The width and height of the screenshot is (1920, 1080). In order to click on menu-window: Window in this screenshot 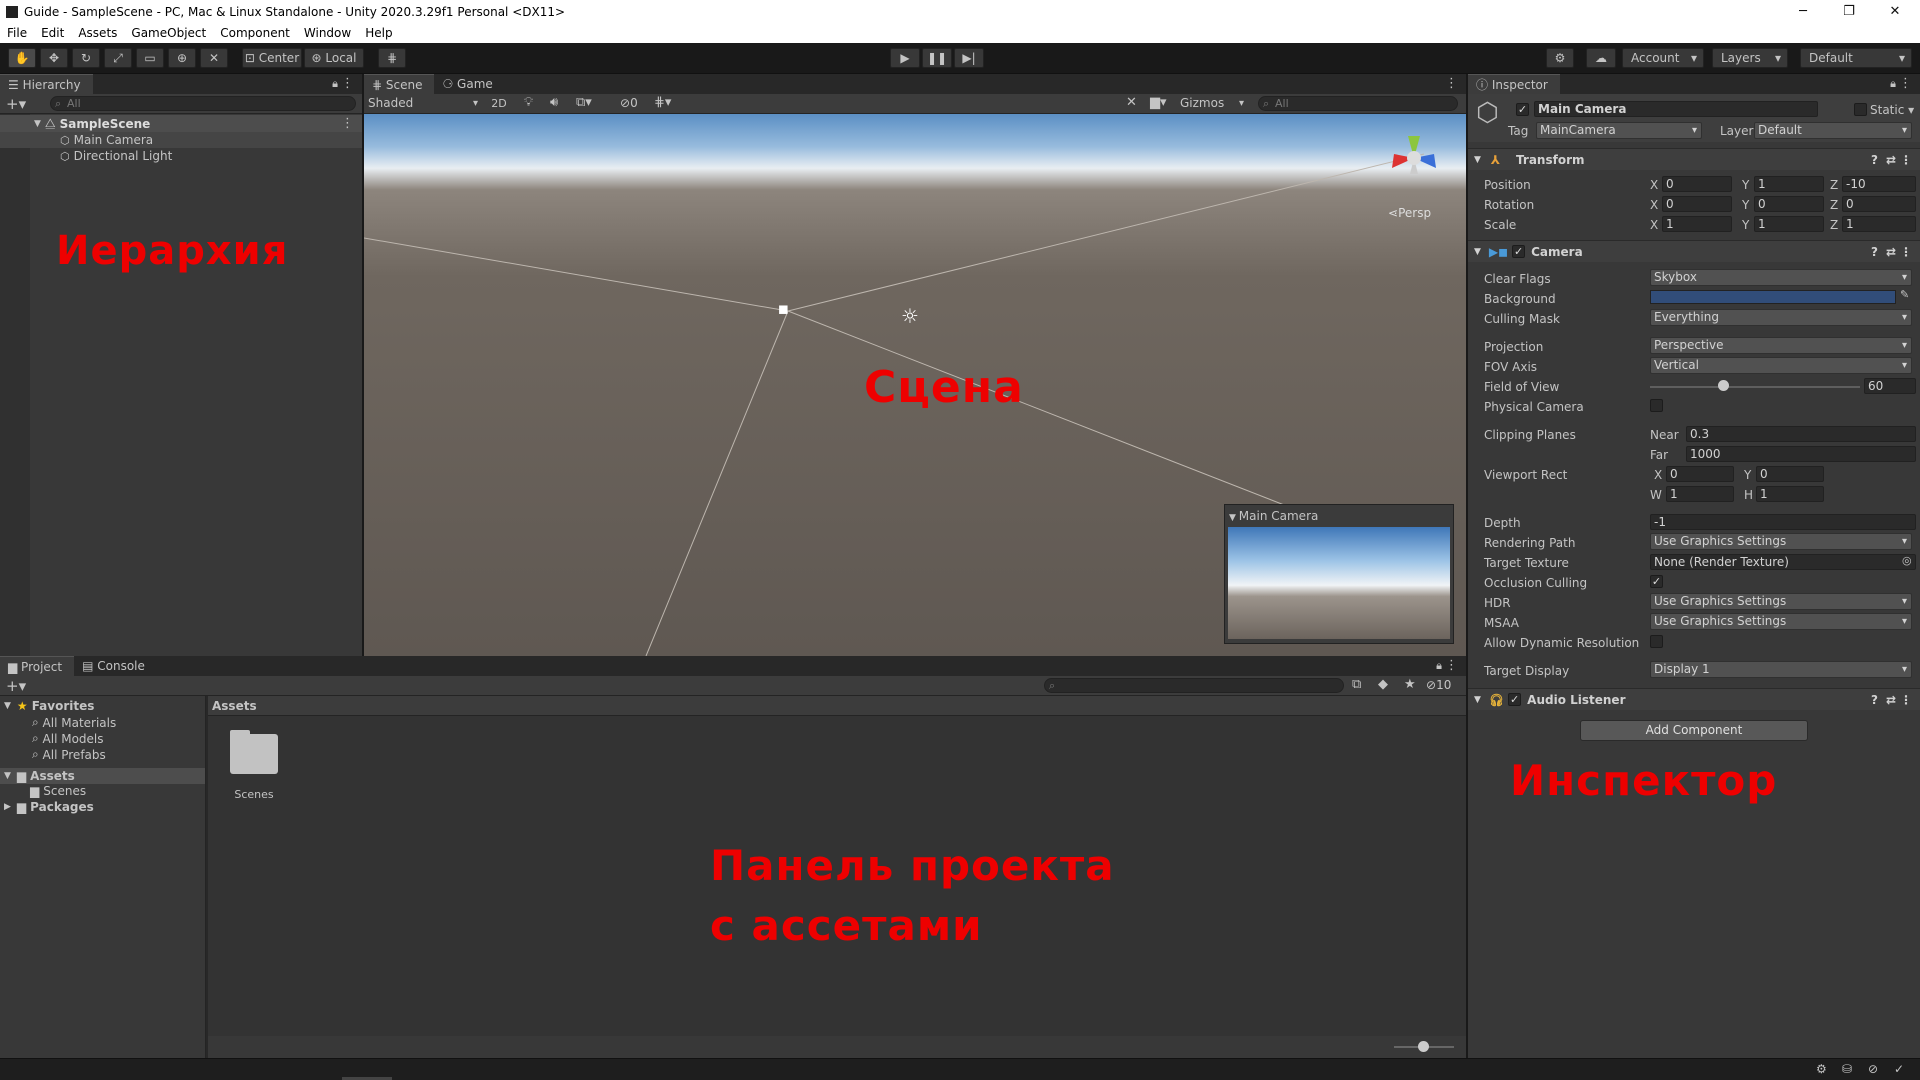, I will do `click(327, 33)`.